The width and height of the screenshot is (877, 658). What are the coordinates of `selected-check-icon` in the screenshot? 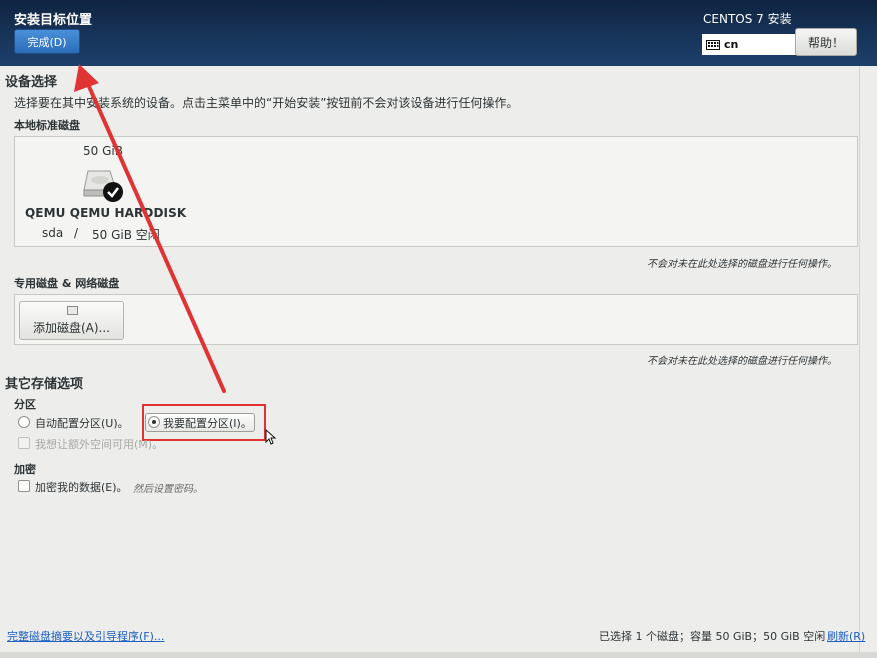 It's located at (113, 192).